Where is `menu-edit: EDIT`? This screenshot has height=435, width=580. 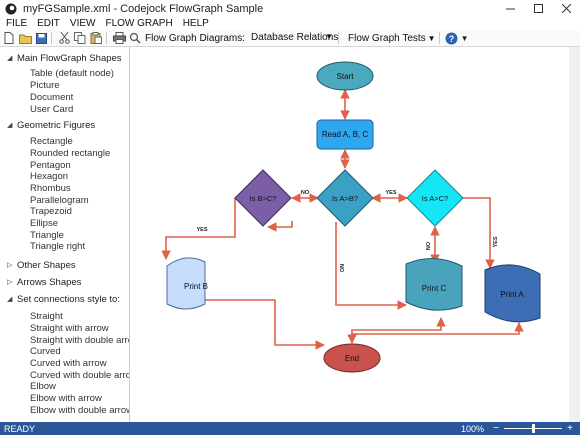 menu-edit: EDIT is located at coordinates (48, 23).